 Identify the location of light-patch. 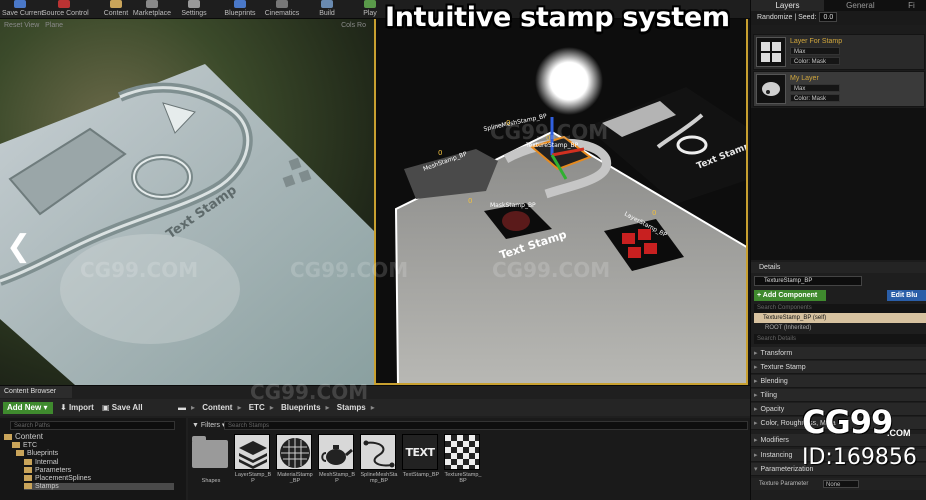
(150, 289).